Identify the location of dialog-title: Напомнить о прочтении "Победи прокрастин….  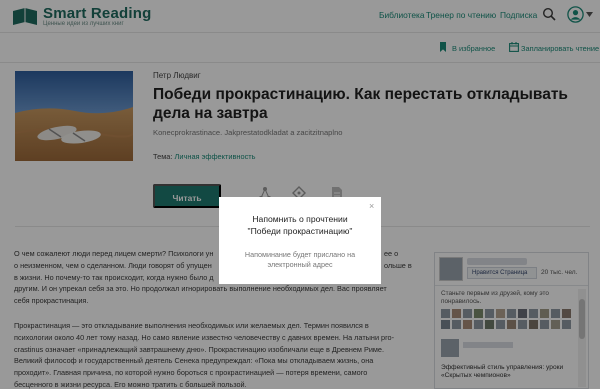
(300, 225).